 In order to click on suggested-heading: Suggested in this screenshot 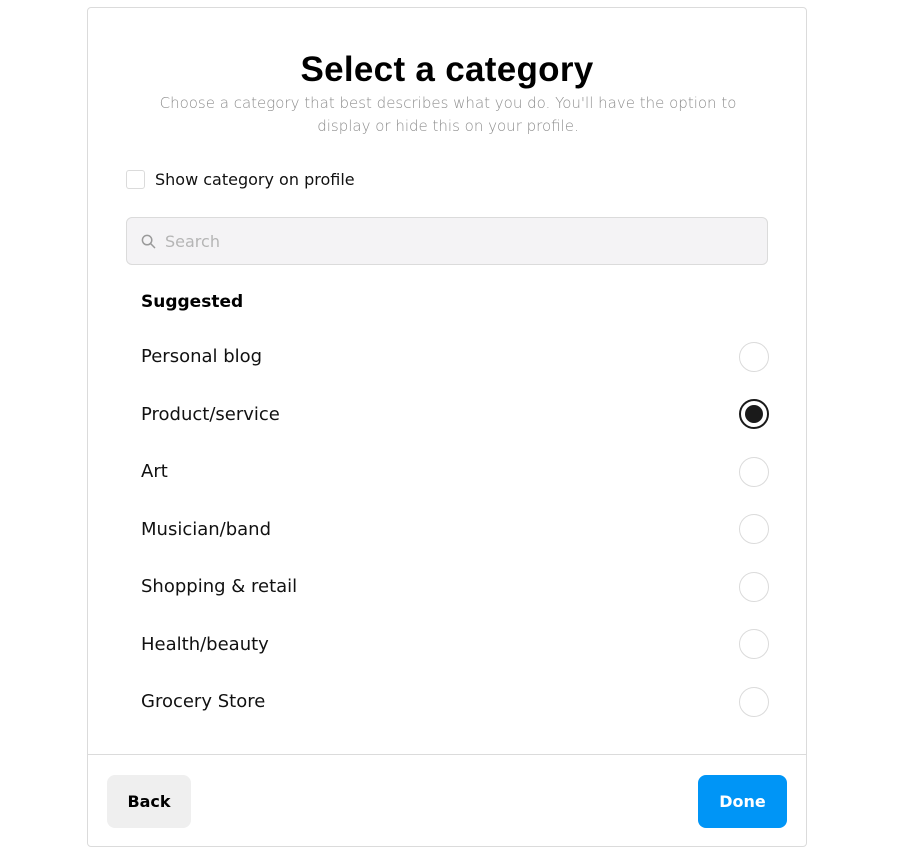, I will do `click(192, 302)`.